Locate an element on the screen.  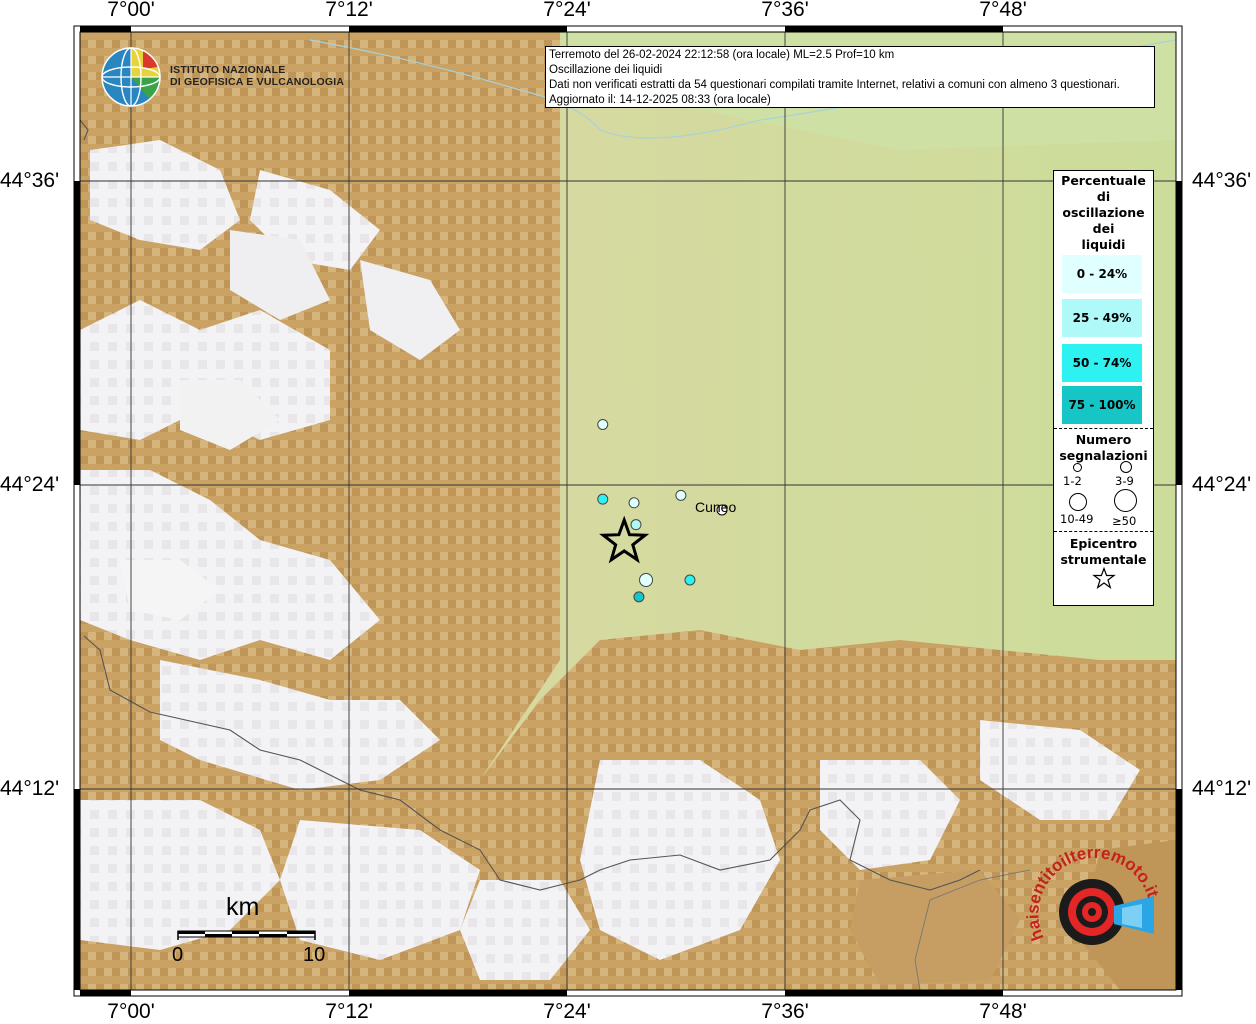
count-circle-10-49-icon is located at coordinates (1078, 502).